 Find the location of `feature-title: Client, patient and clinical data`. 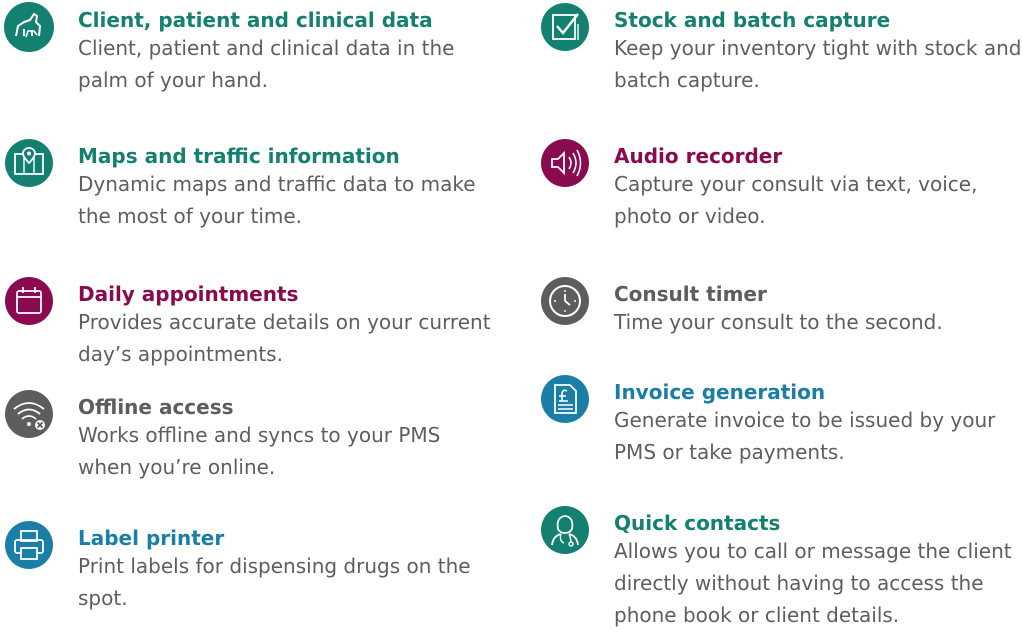

feature-title: Client, patient and clinical data is located at coordinates (255, 20).